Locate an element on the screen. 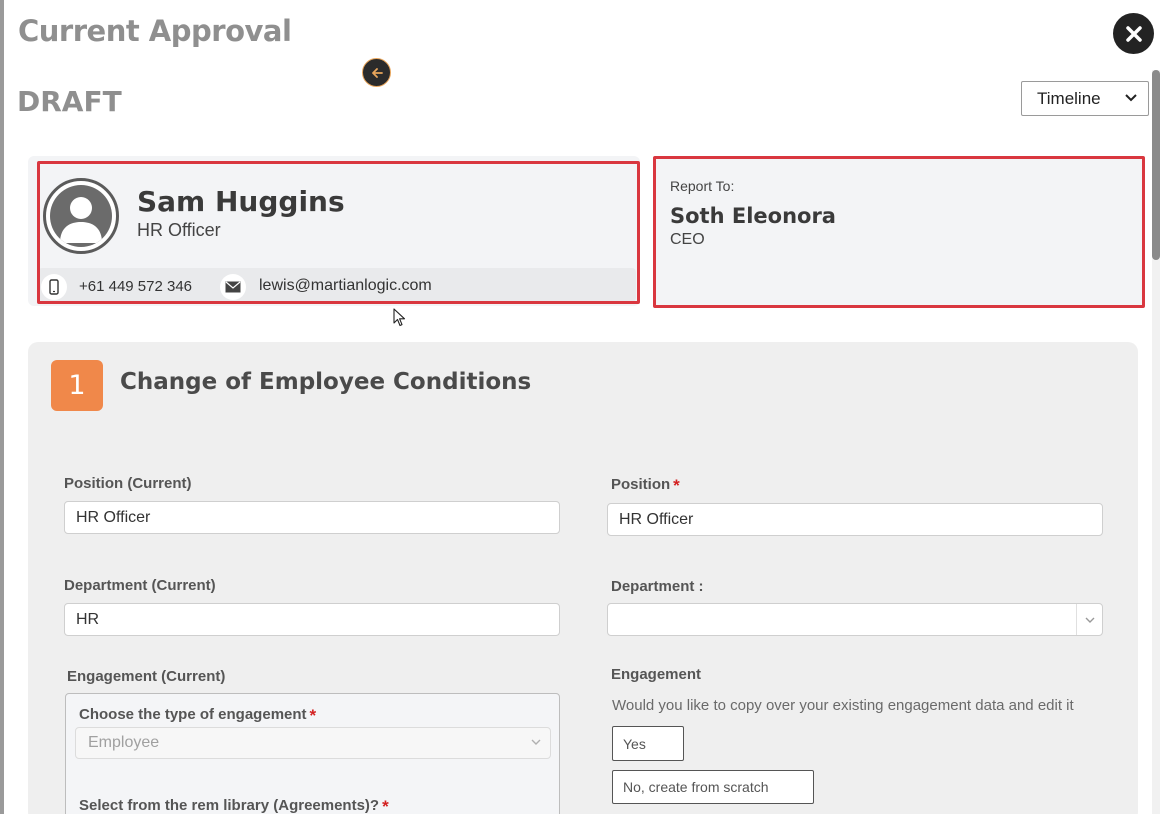 The width and height of the screenshot is (1163, 814). position-field: HR Officer is located at coordinates (855, 519).